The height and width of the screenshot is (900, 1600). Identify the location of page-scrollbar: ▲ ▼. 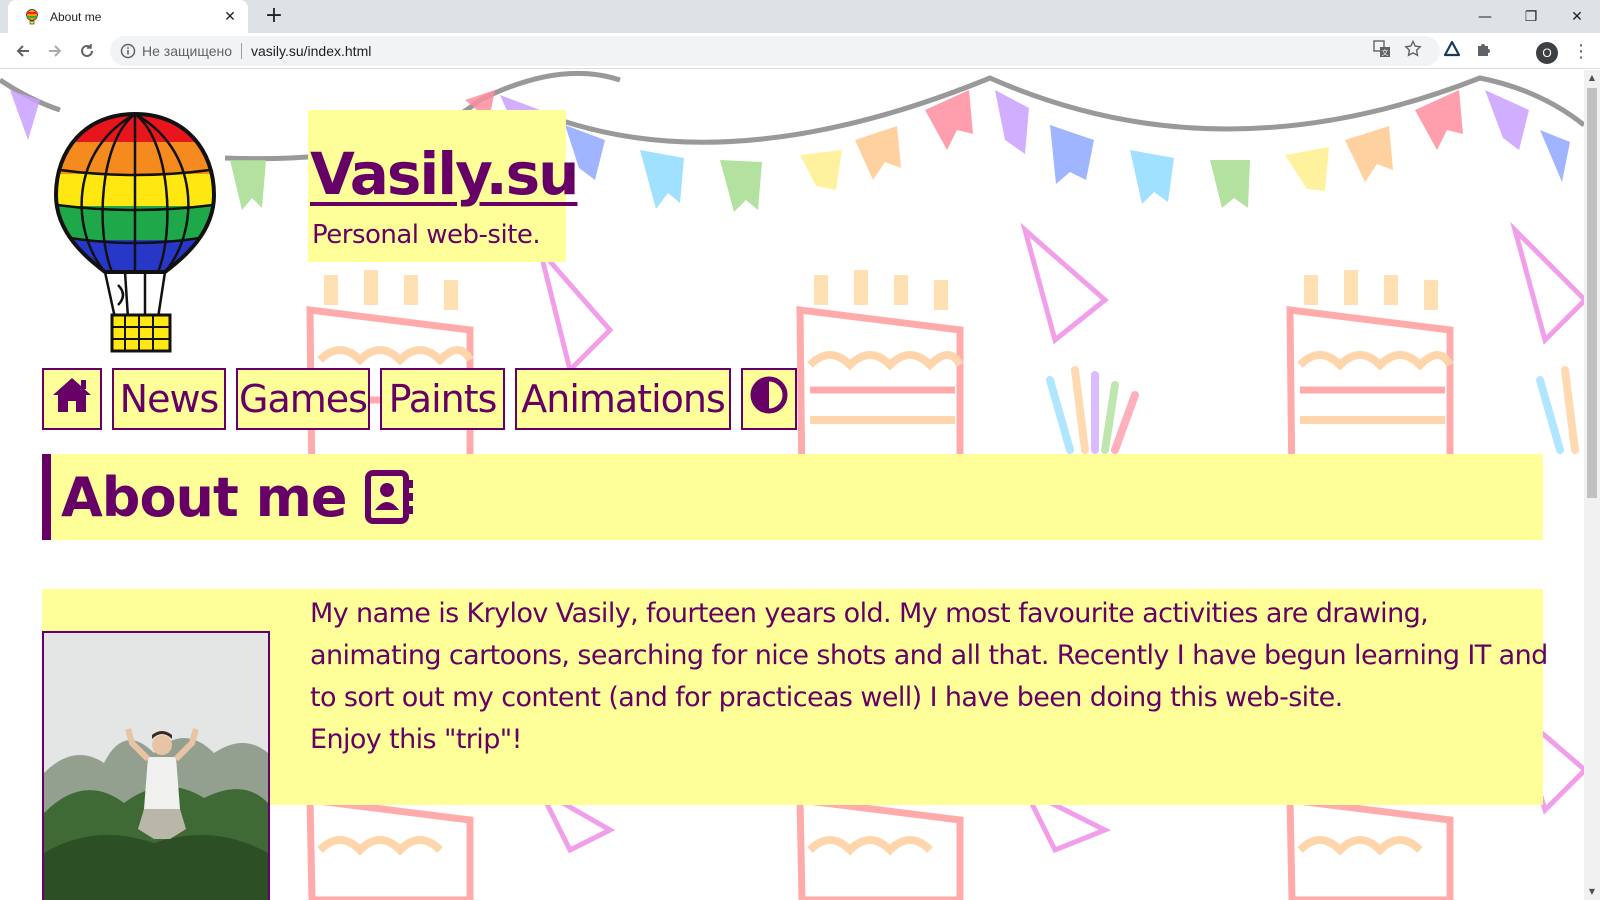
(1592, 485).